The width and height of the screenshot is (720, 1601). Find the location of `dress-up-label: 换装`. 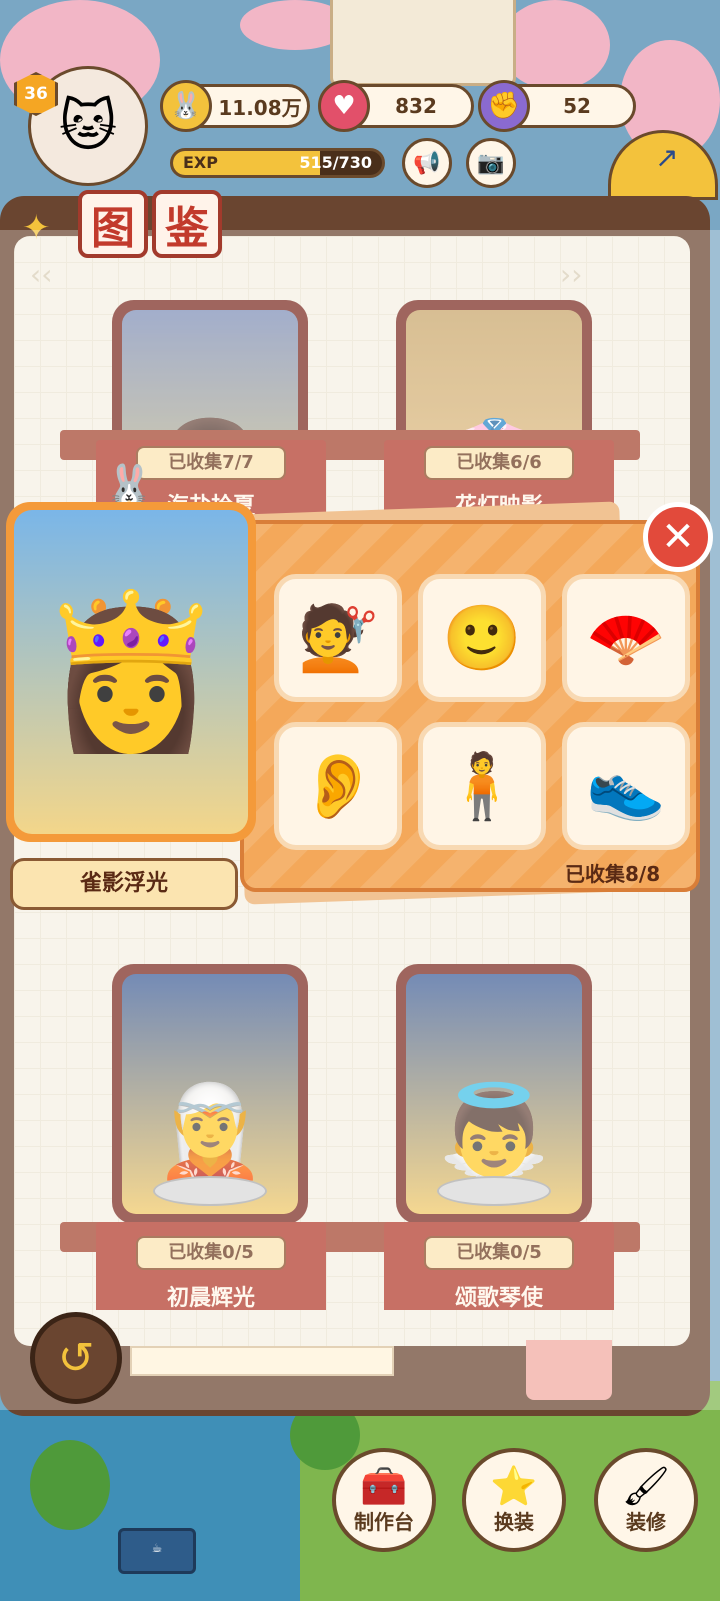

dress-up-label: 换装 is located at coordinates (514, 1521).